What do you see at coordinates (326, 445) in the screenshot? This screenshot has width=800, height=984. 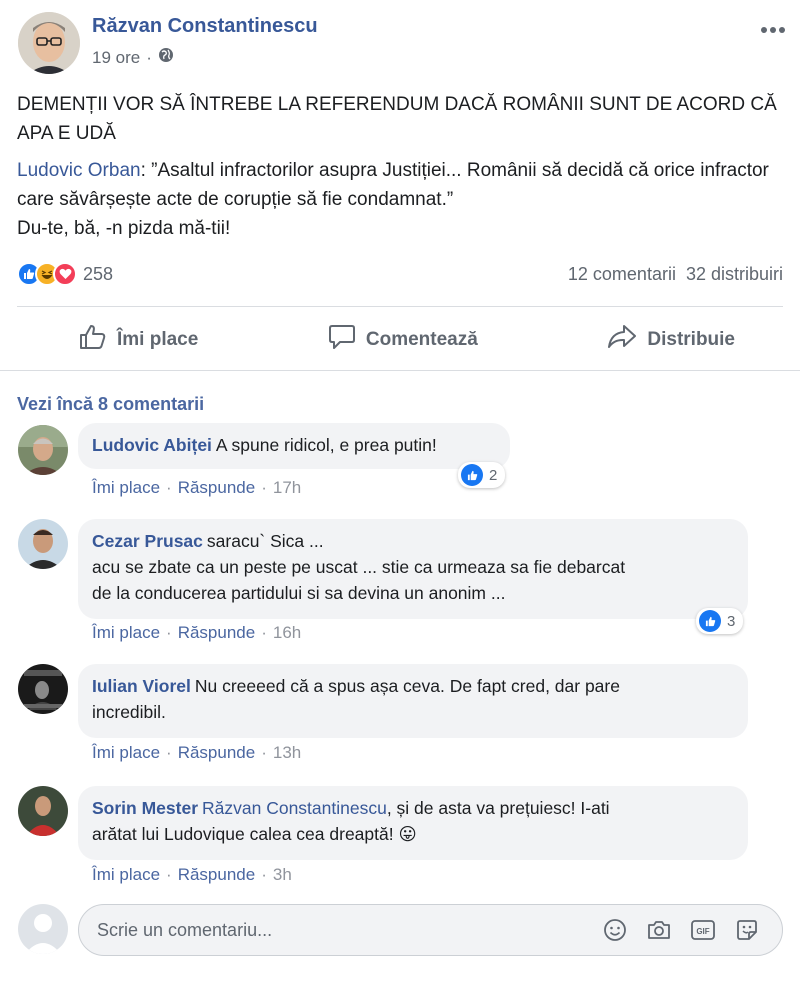 I see `comment-text: A spune ridicol, e prea putin!` at bounding box center [326, 445].